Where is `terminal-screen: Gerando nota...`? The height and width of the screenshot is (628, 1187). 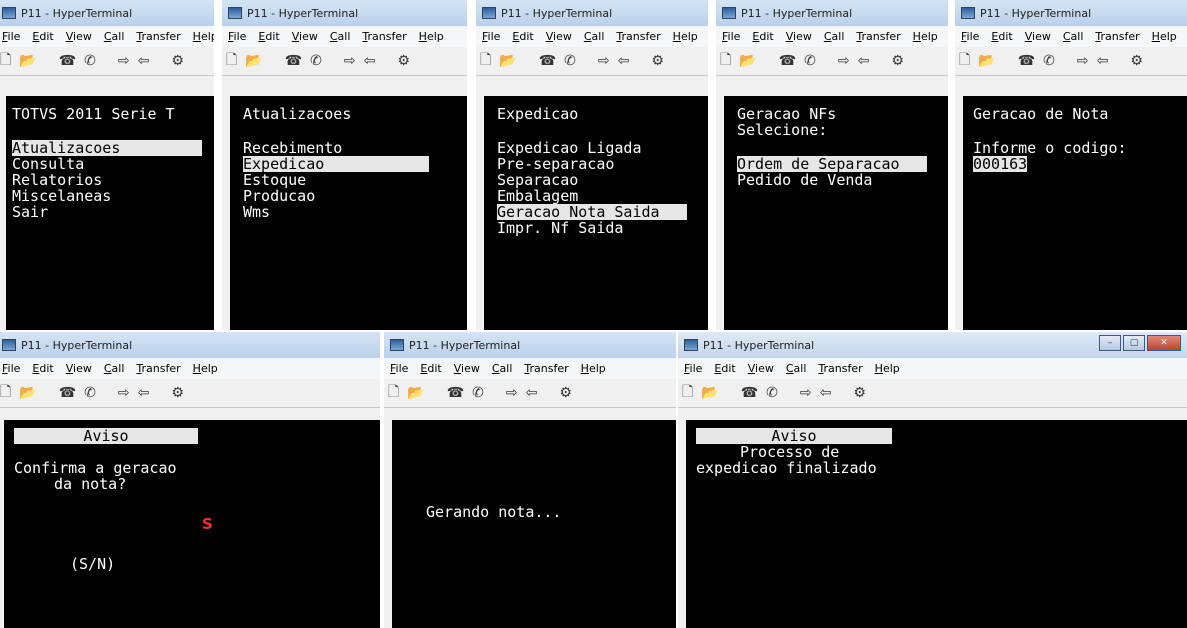
terminal-screen: Gerando nota... is located at coordinates (534, 524).